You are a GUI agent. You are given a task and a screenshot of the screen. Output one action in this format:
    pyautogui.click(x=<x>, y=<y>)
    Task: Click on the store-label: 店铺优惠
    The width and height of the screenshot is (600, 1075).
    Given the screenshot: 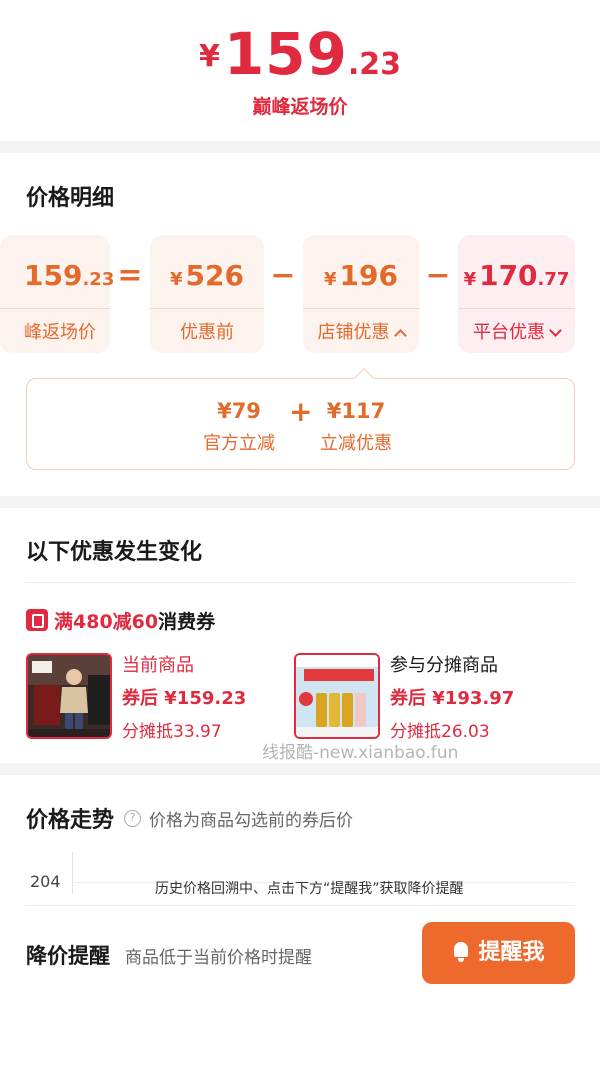 What is the action you would take?
    pyautogui.click(x=353, y=332)
    